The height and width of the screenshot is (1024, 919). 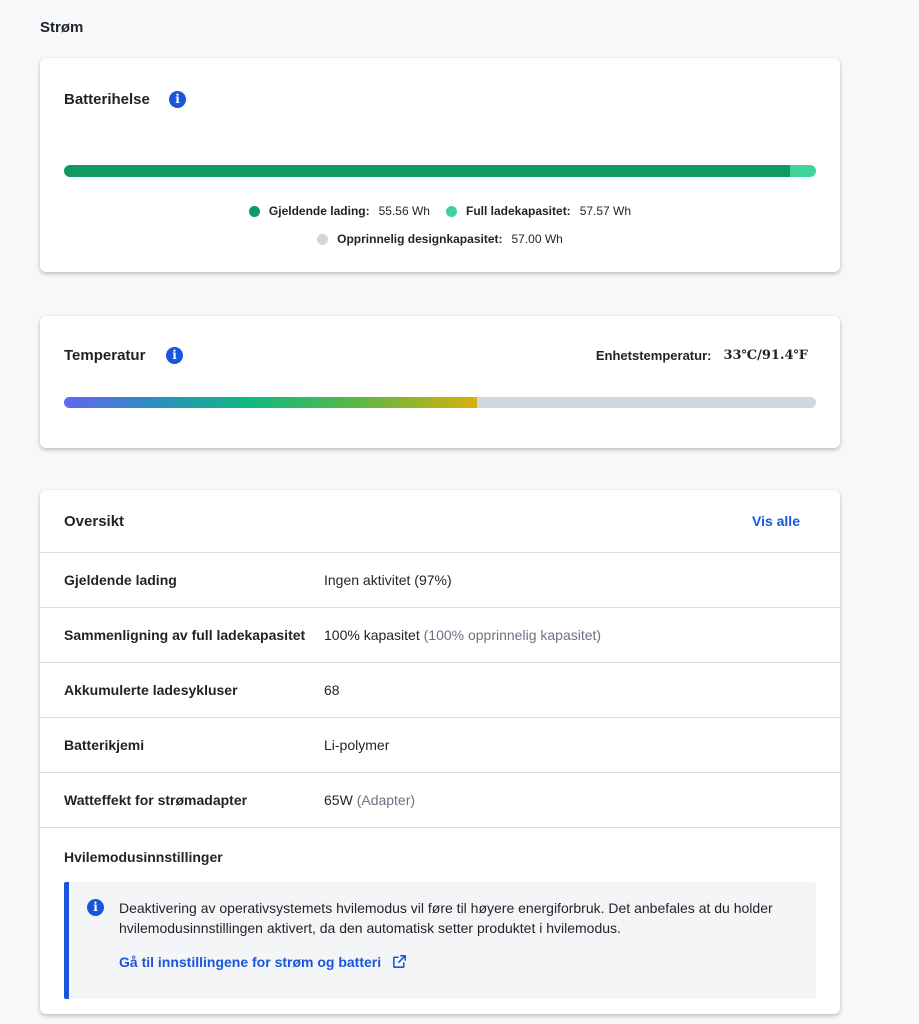 I want to click on temperature-card: Temperatur i Enhetstemperatur: 33℃/91.4℉, so click(x=440, y=382).